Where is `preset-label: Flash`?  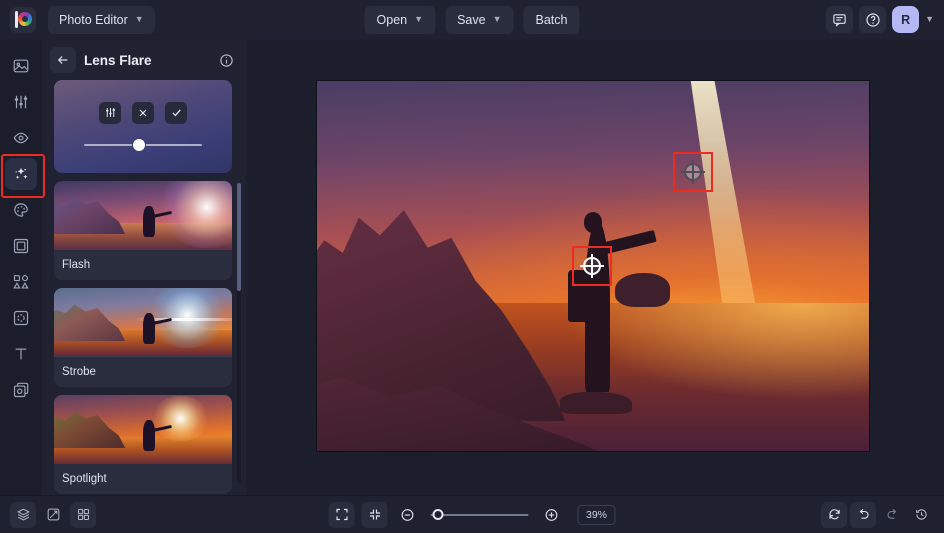
preset-label: Flash is located at coordinates (76, 265).